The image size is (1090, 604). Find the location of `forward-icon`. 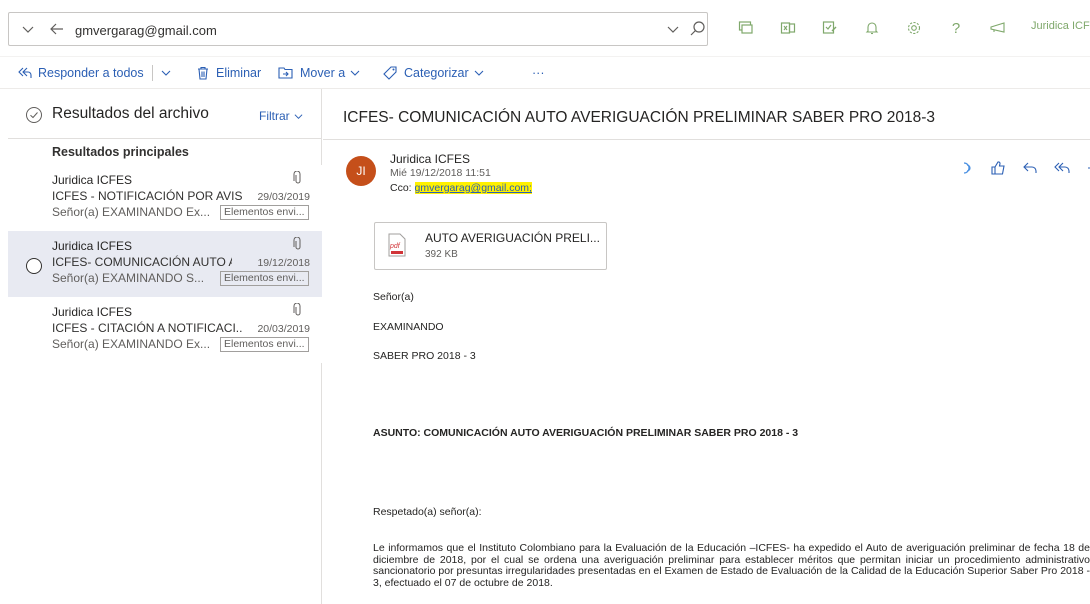

forward-icon is located at coordinates (1087, 168).